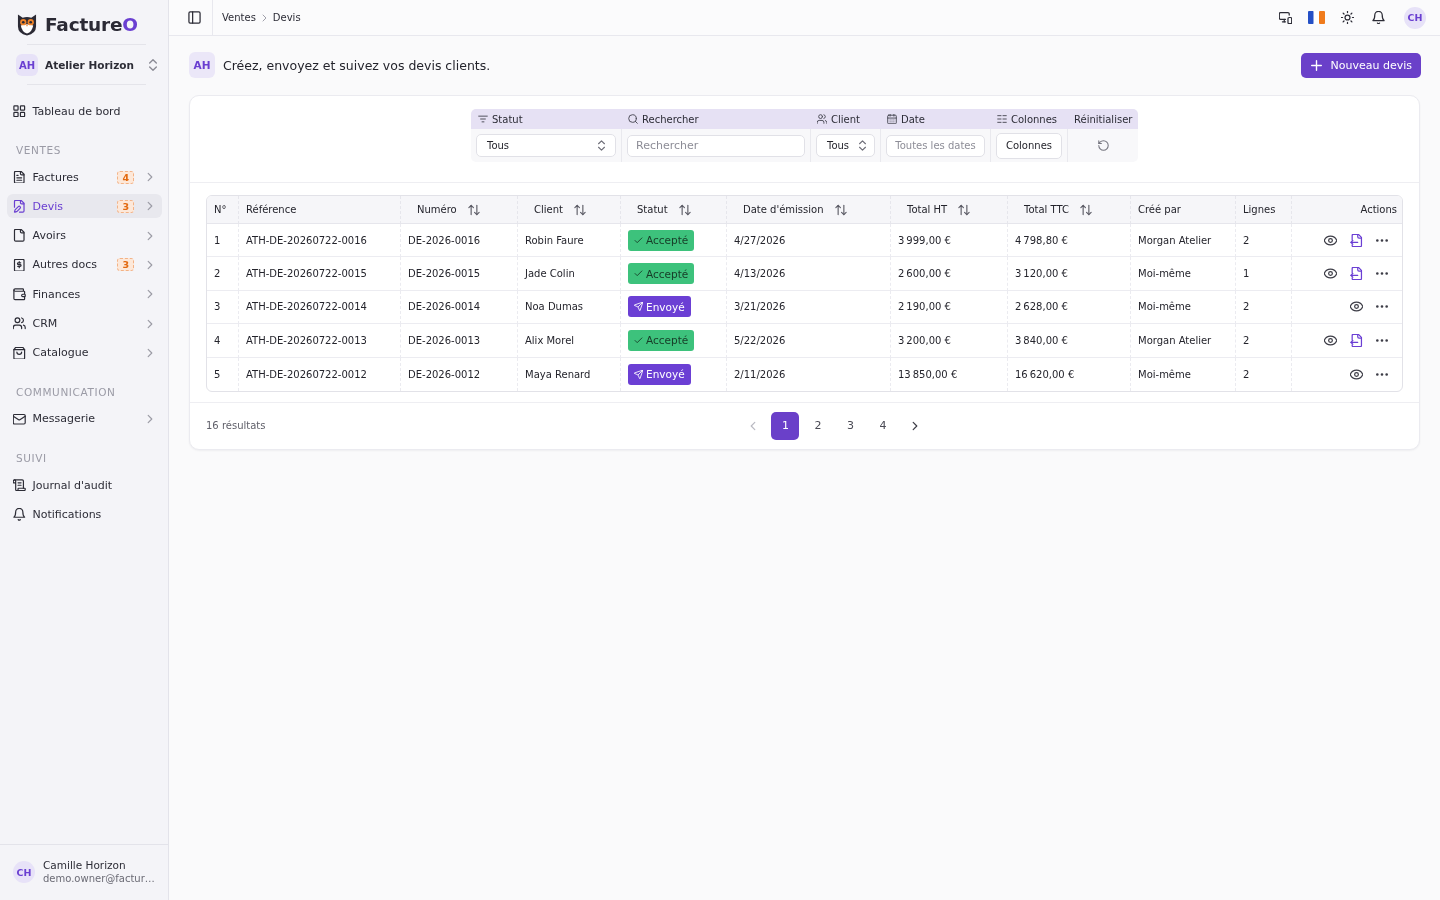 This screenshot has width=1440, height=900. What do you see at coordinates (1183, 274) in the screenshot?
I see `table-cell: Moi-même` at bounding box center [1183, 274].